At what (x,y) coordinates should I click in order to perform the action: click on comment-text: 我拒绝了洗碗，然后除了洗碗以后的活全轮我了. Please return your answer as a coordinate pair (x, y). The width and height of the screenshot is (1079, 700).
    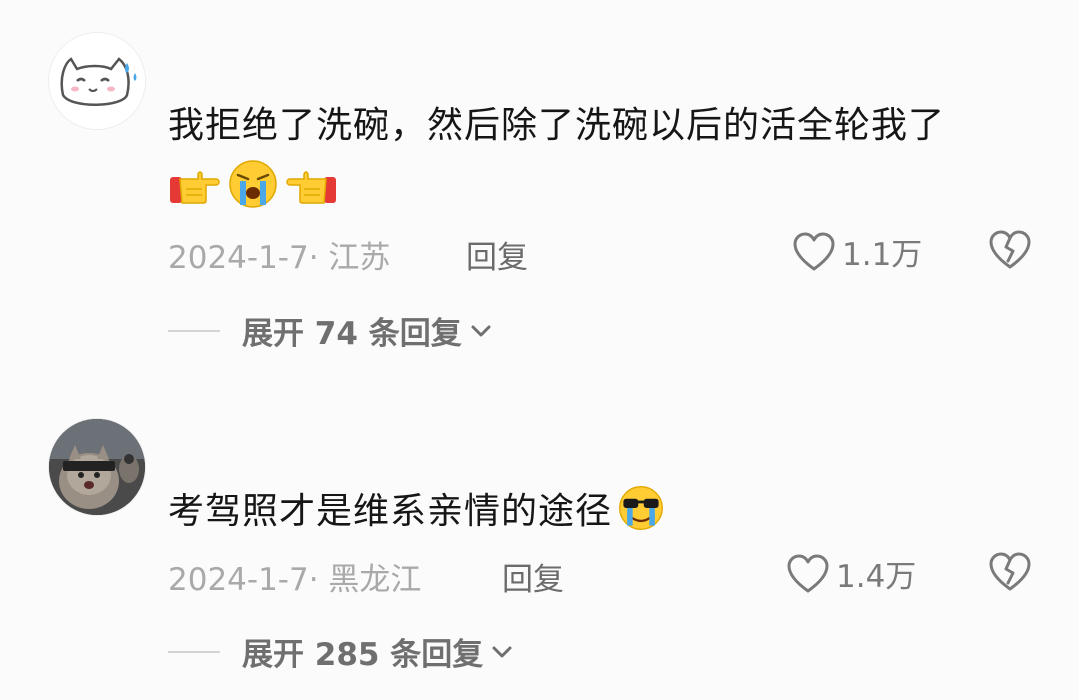
    Looking at the image, I should click on (557, 125).